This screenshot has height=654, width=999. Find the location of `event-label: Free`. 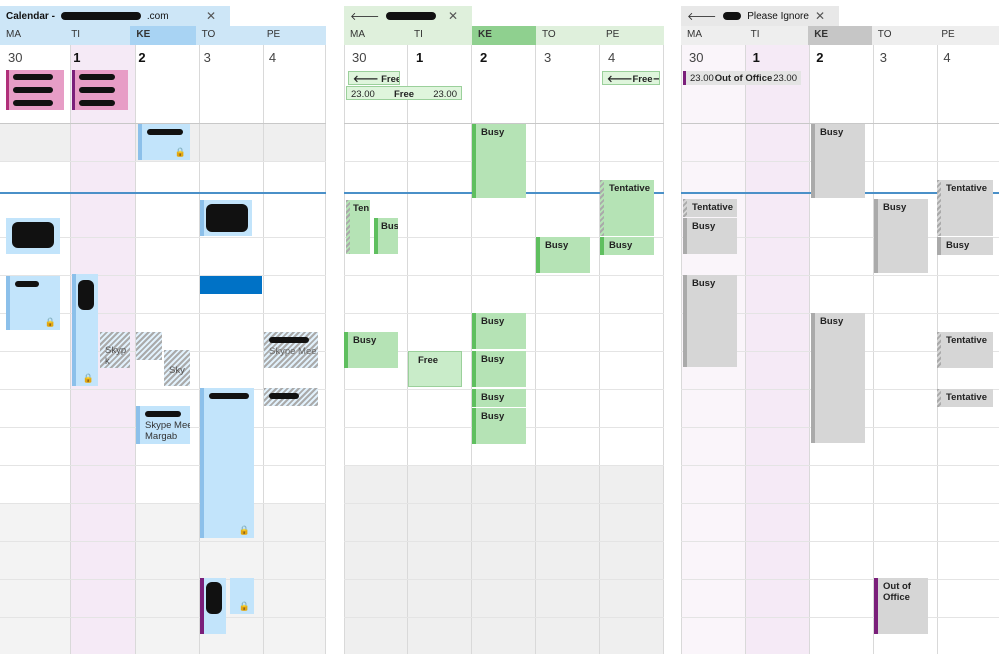

event-label: Free is located at coordinates (642, 79).